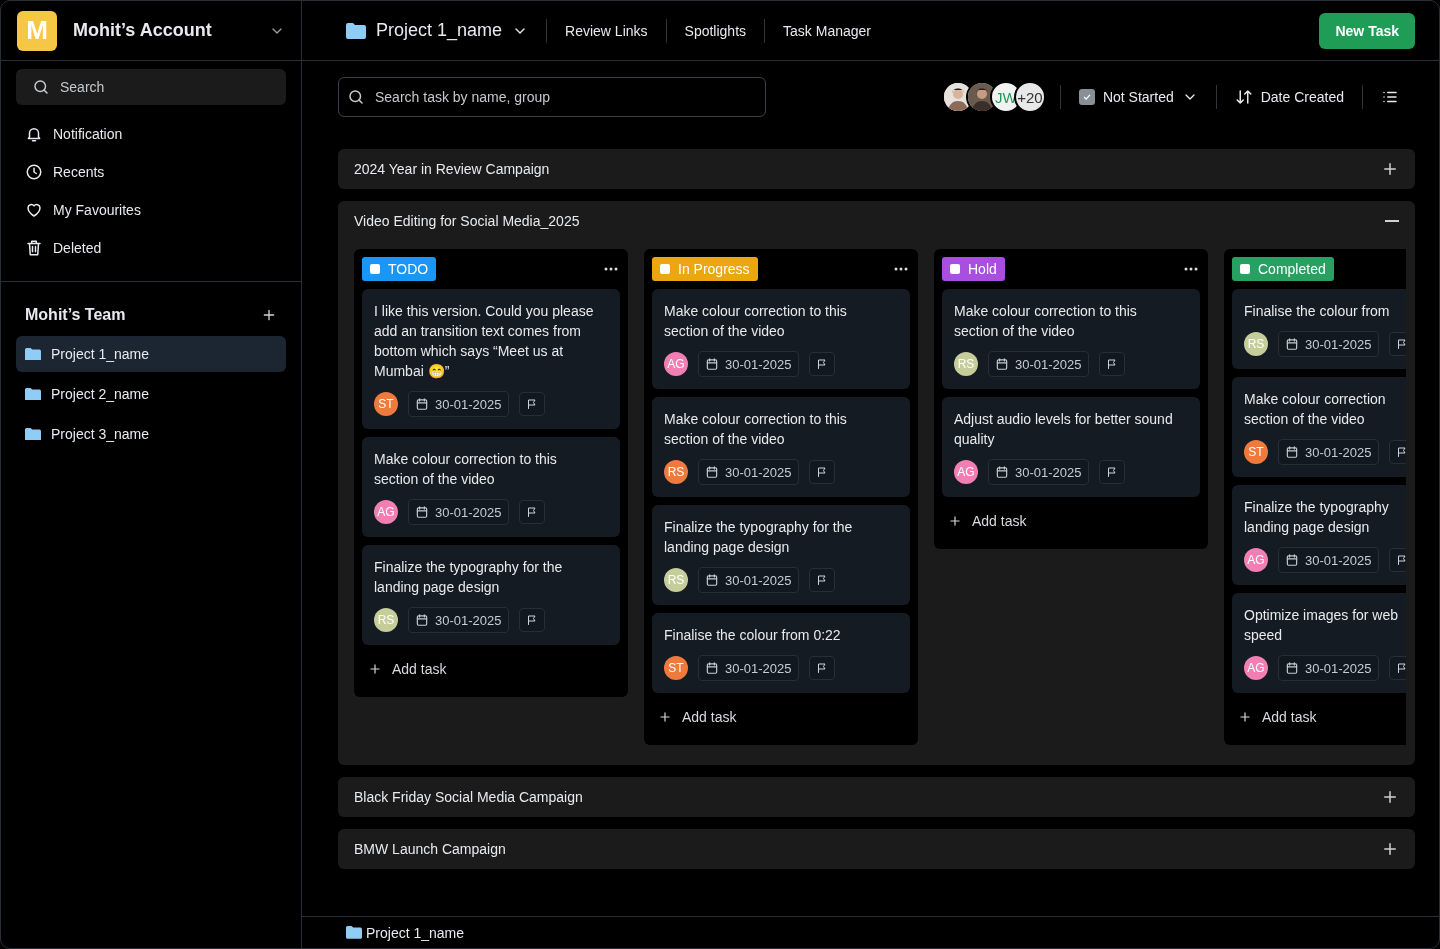 This screenshot has width=1440, height=949. Describe the element at coordinates (34, 210) in the screenshot. I see `heart-icon` at that location.